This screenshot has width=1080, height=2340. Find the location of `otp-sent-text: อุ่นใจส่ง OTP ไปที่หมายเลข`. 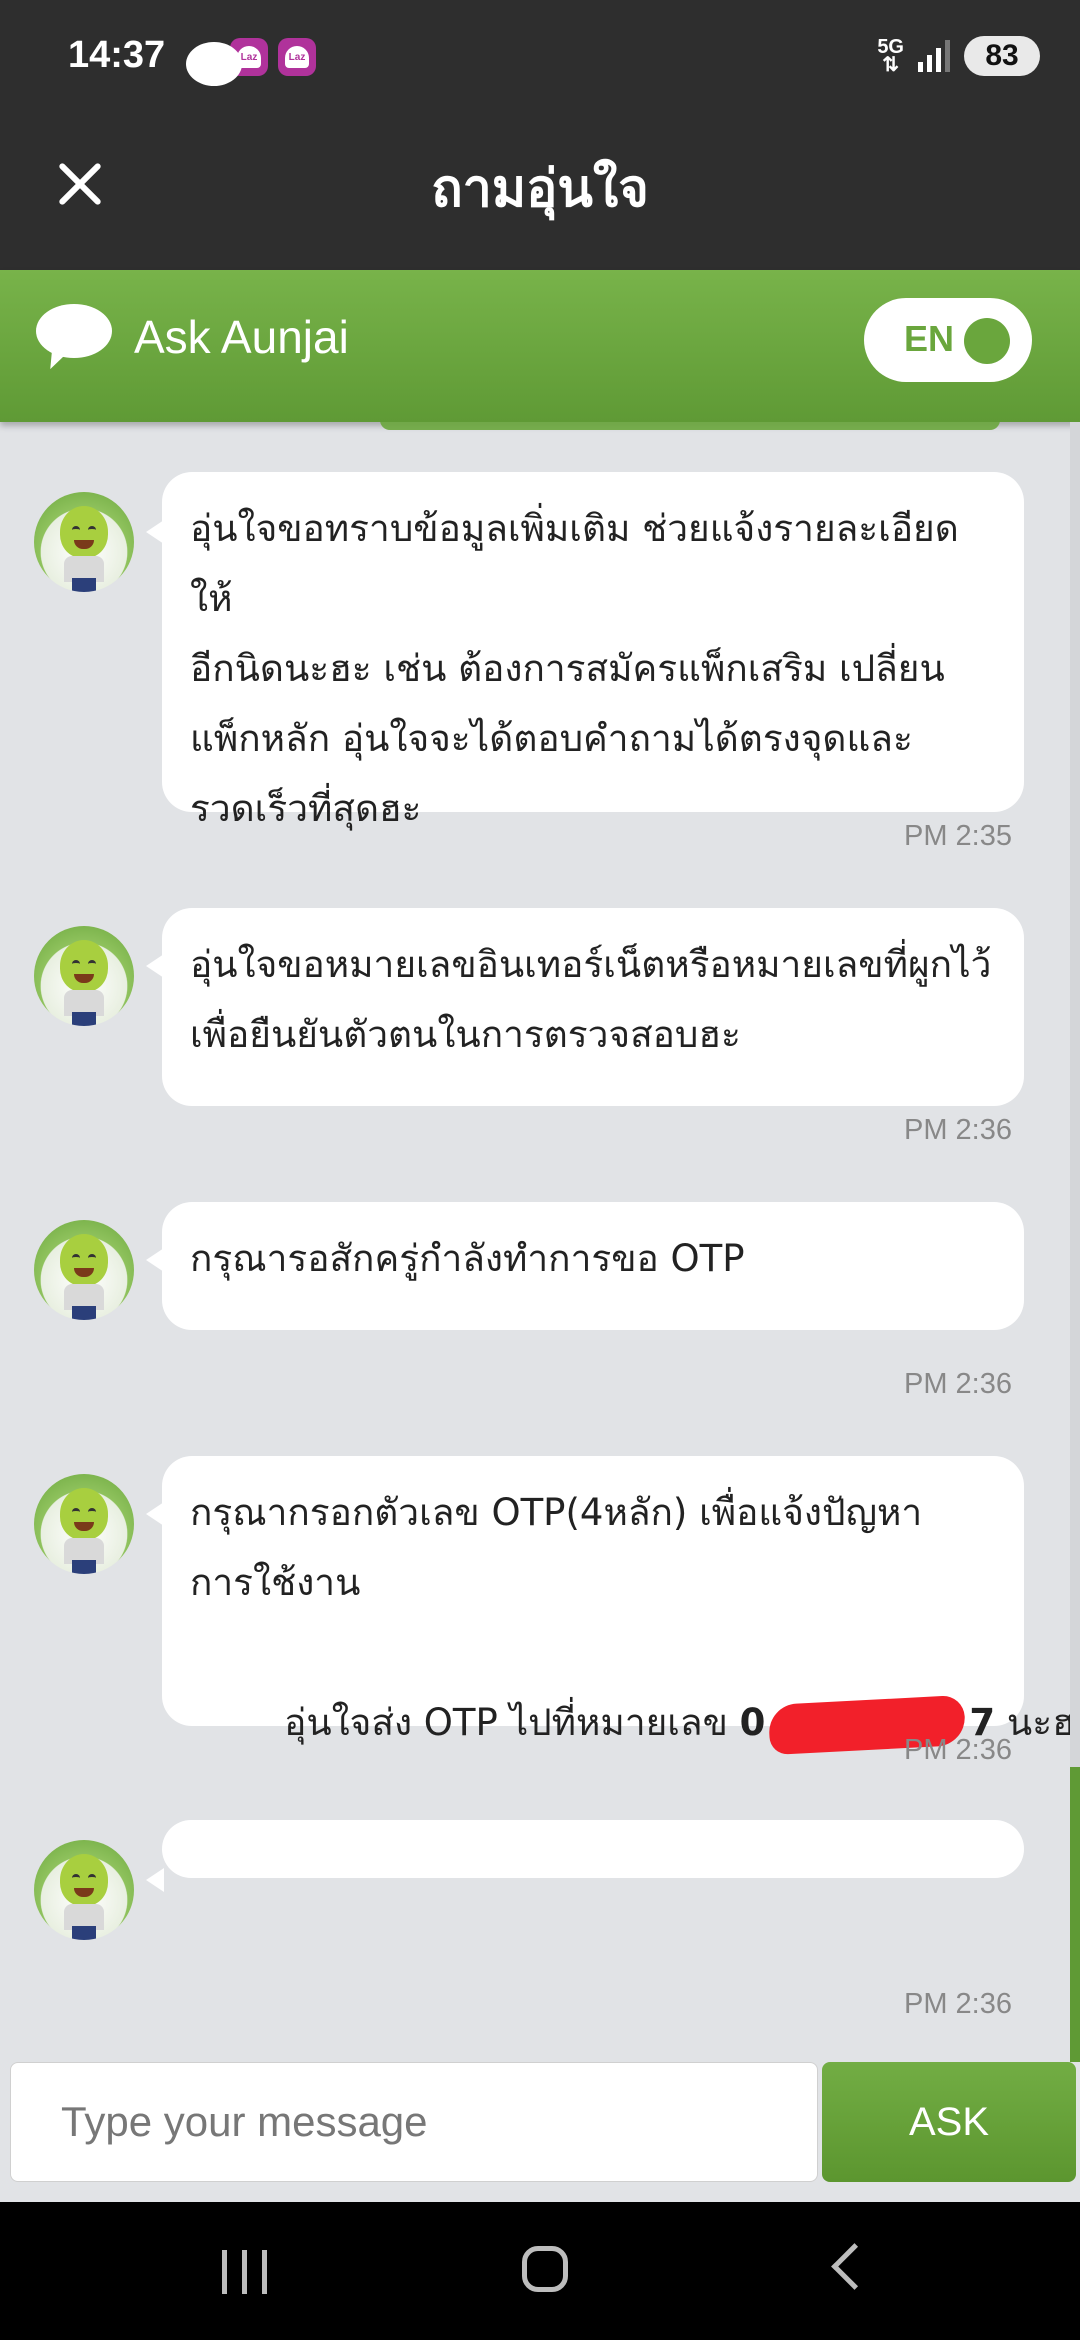

otp-sent-text: อุ่นใจส่ง OTP ไปที่หมายเลข is located at coordinates (512, 1722).